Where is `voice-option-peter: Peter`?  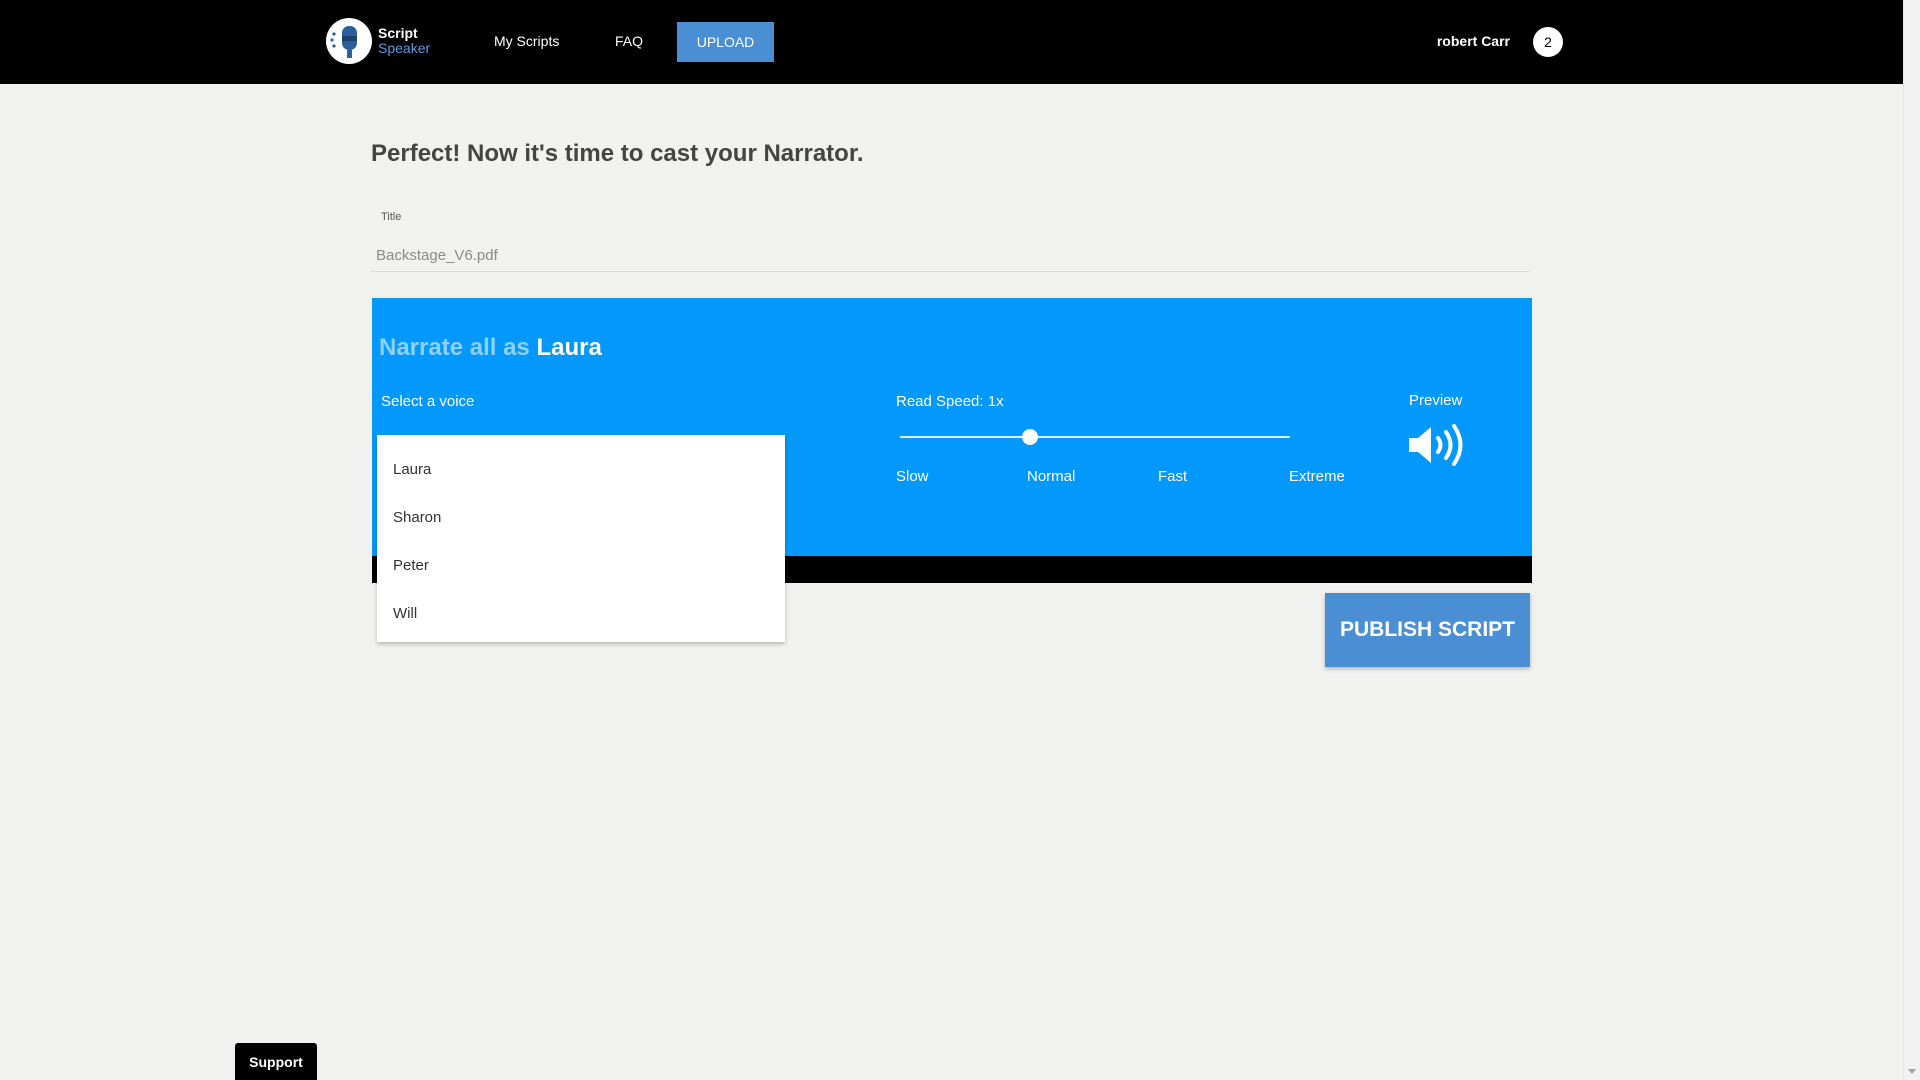
voice-option-peter: Peter is located at coordinates (581, 567).